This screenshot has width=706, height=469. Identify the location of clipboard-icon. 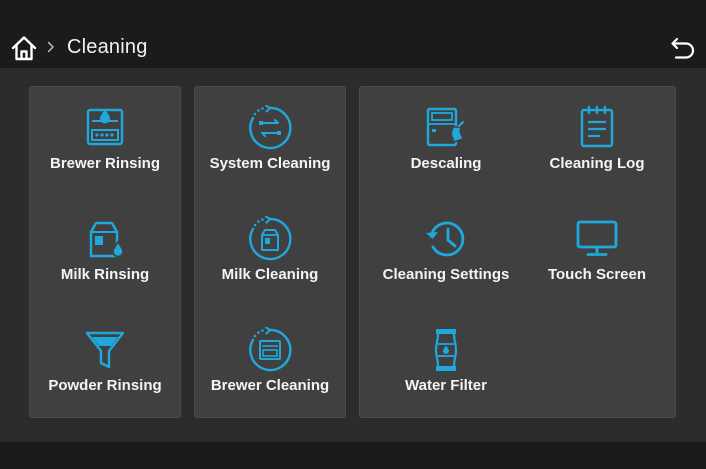
(597, 128).